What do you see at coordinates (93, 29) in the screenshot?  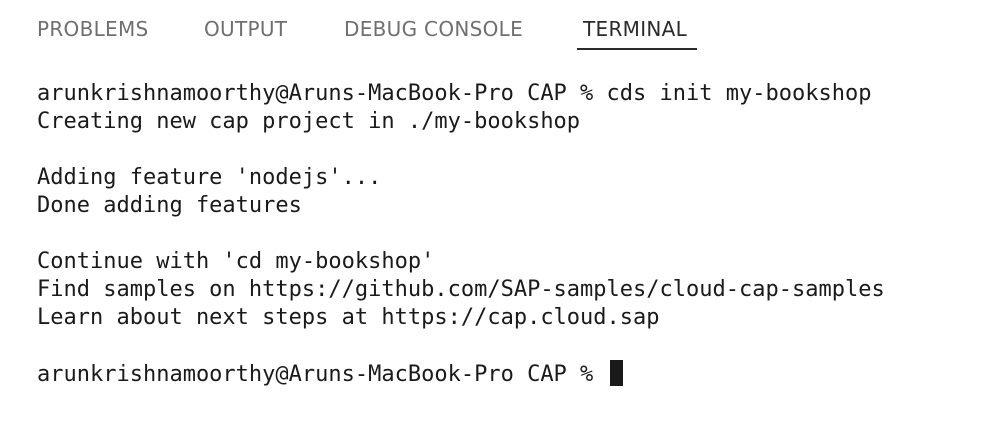 I see `tab-problems: PROBLEMS` at bounding box center [93, 29].